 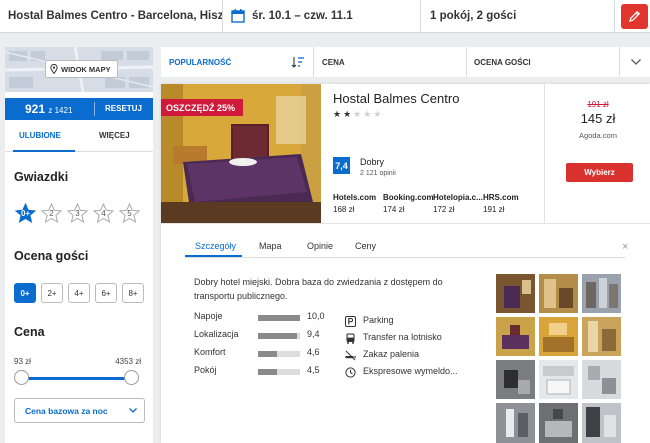 I want to click on deal-site: Agoda.com, so click(x=598, y=135).